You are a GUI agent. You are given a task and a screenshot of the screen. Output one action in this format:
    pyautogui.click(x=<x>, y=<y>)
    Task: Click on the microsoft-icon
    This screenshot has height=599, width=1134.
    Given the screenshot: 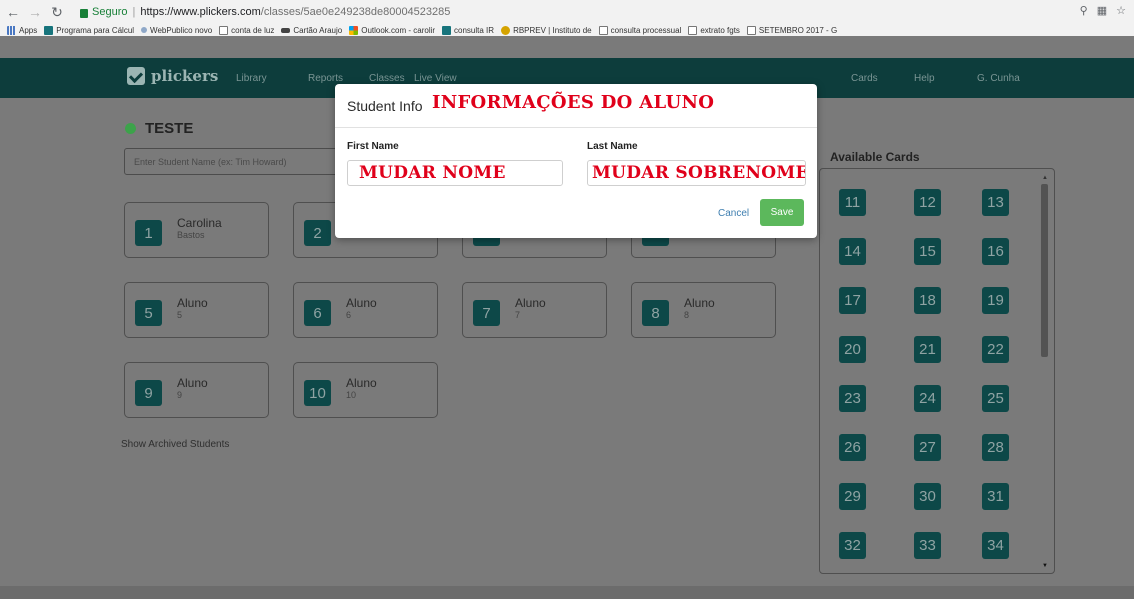 What is the action you would take?
    pyautogui.click(x=354, y=30)
    